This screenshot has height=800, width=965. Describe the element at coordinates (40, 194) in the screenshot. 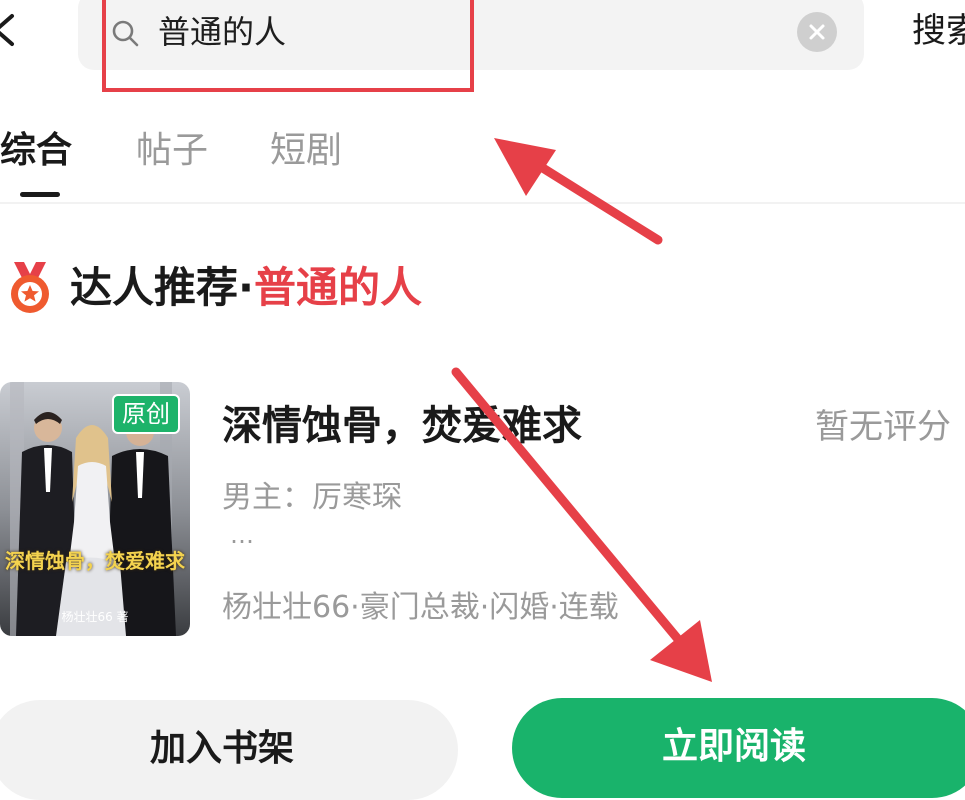

I see `tab-active-indicator` at that location.